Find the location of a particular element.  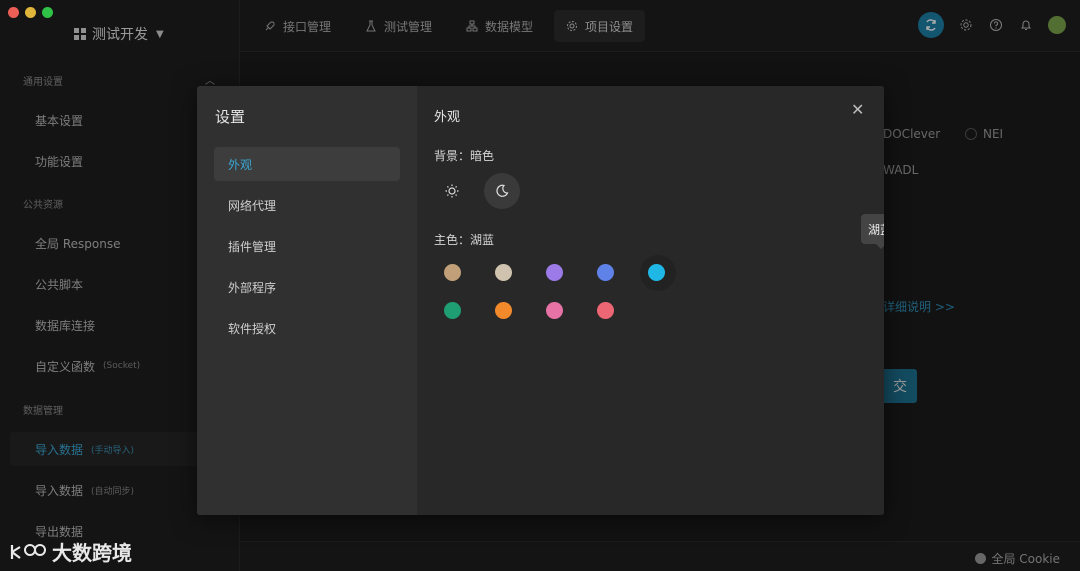

dark-mode-button is located at coordinates (502, 191).